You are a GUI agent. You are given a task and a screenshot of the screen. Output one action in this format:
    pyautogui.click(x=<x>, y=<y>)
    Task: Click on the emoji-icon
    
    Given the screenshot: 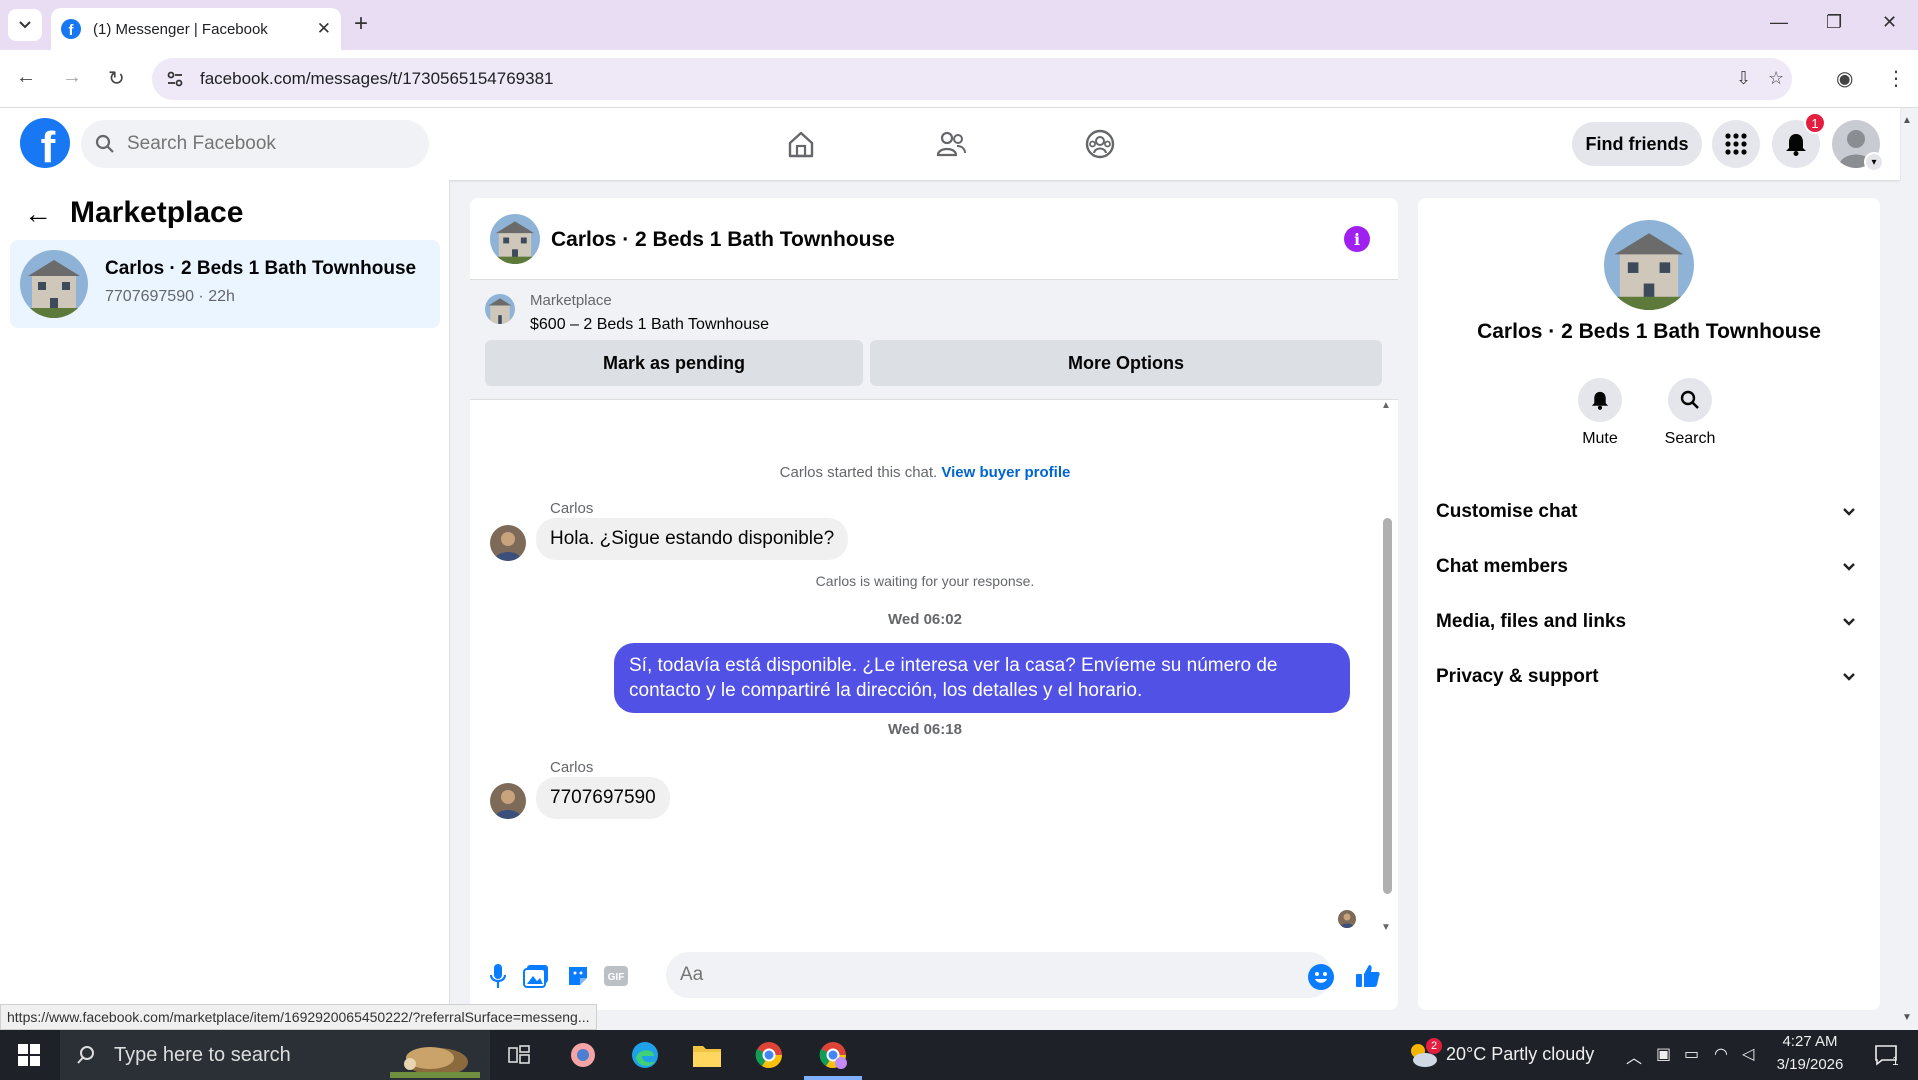 What is the action you would take?
    pyautogui.click(x=1321, y=977)
    